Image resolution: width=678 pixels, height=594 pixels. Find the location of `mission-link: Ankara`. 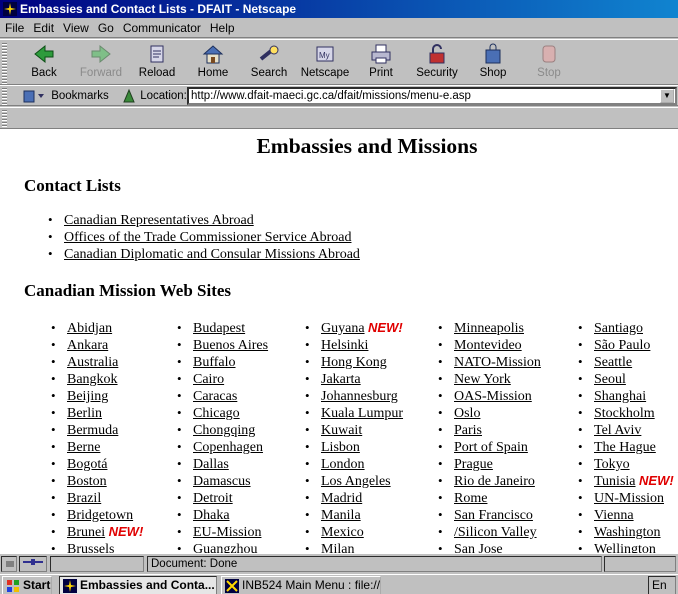

mission-link: Ankara is located at coordinates (87, 345).